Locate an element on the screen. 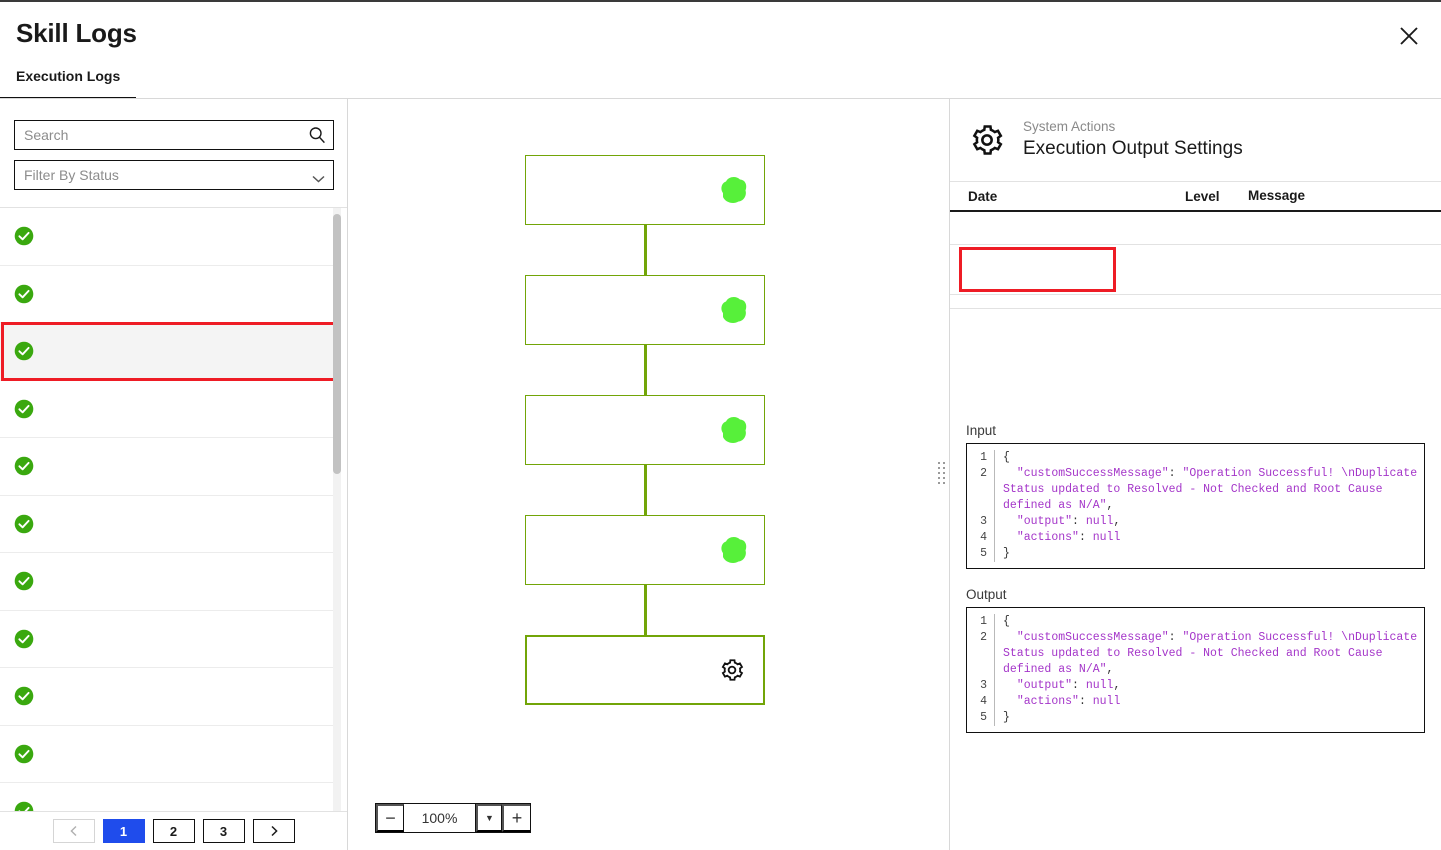 This screenshot has height=850, width=1441. highlight-box is located at coordinates (1037, 269).